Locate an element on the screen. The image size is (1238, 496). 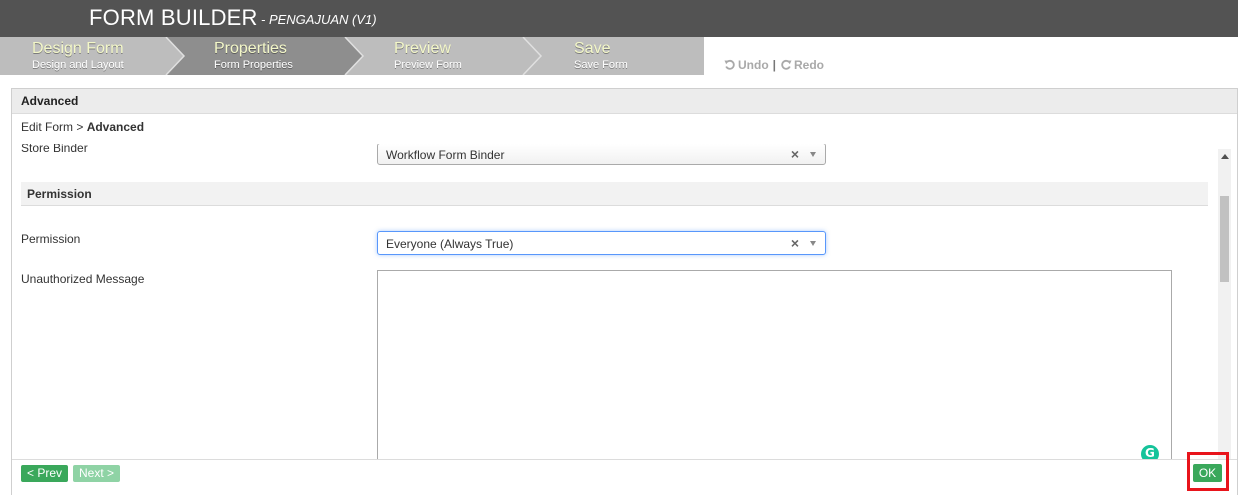
step-properties-title: Properties is located at coordinates (250, 48).